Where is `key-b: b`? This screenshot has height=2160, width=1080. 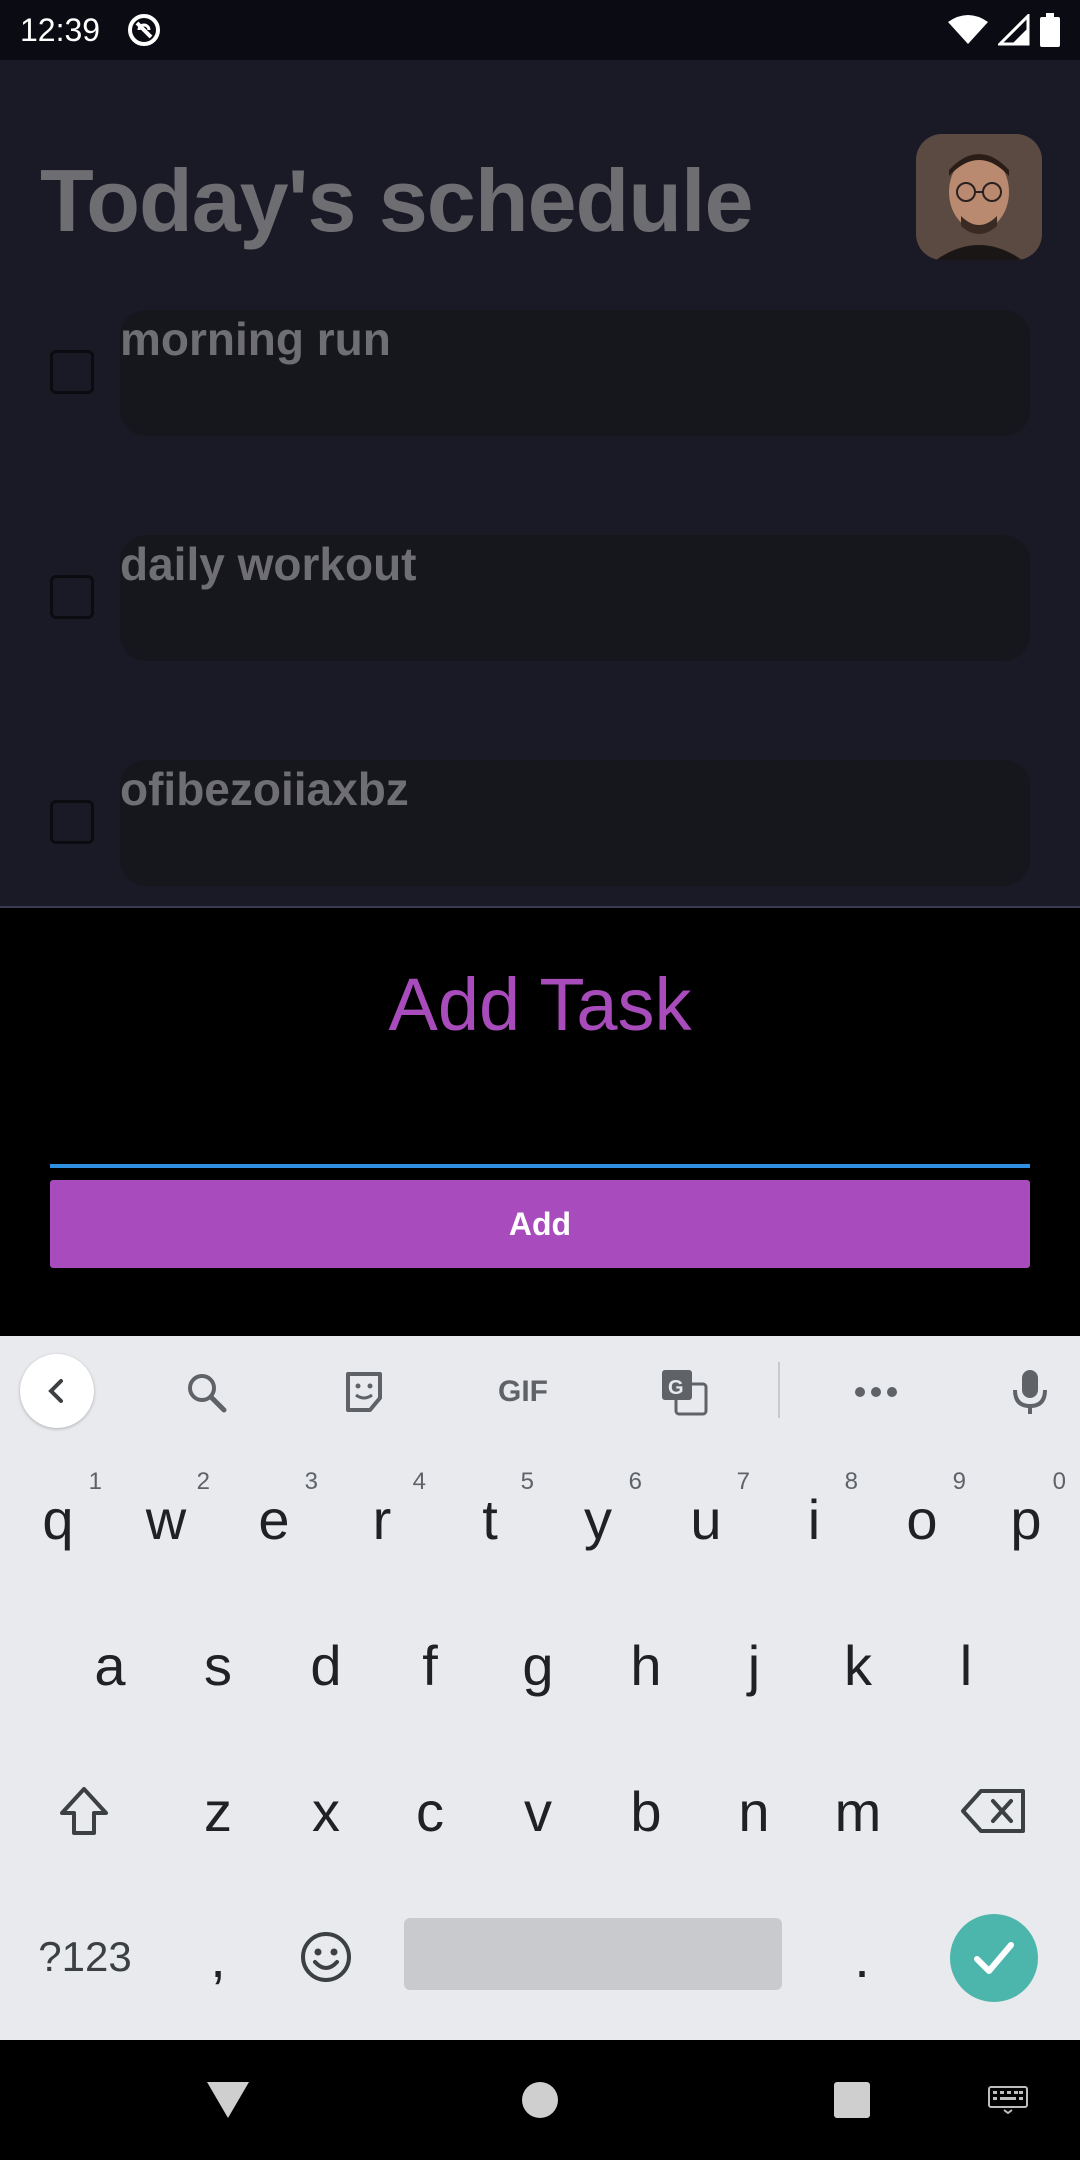
key-b: b is located at coordinates (646, 1811).